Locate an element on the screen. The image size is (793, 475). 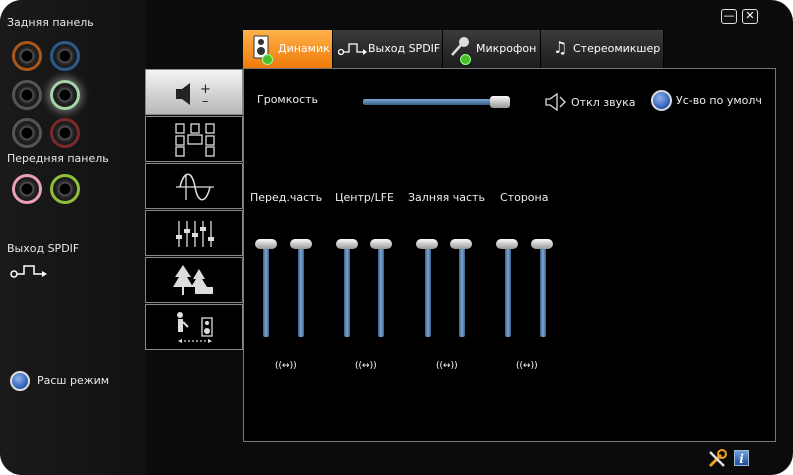
tab-microphone: Микрофон is located at coordinates (492, 49).